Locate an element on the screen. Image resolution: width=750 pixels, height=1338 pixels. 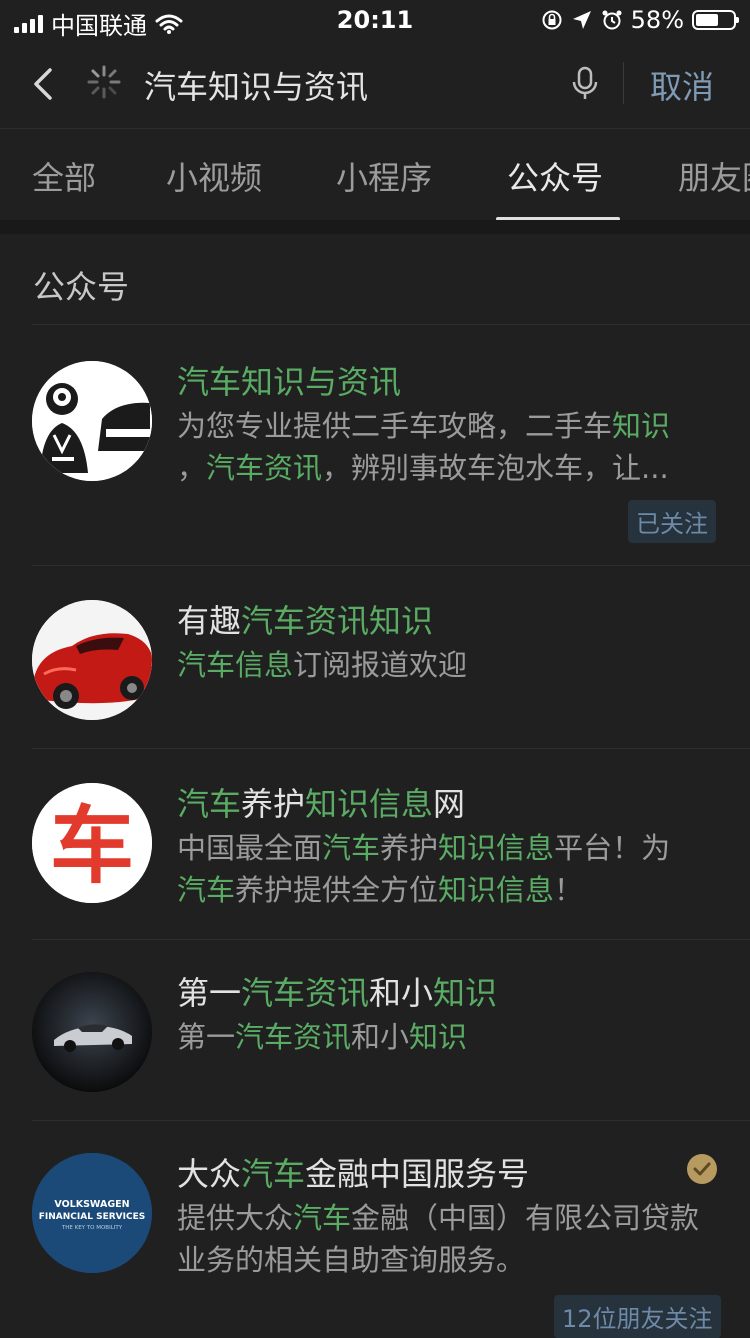
tab-official-accounts: 公众号 is located at coordinates (555, 176).